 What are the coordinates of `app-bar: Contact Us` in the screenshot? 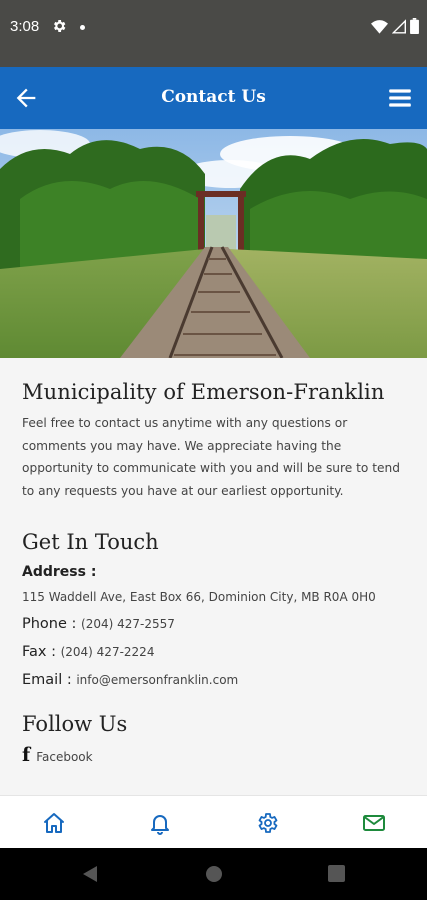 It's located at (213, 98).